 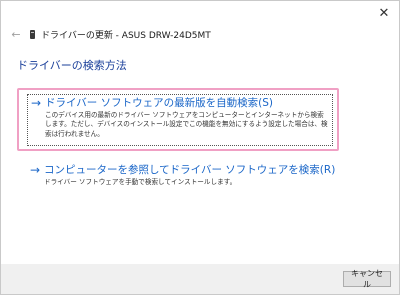 I want to click on dialog-header: ← ドライバーの更新 - ASUS DRW-24D5MT, so click(x=110, y=34).